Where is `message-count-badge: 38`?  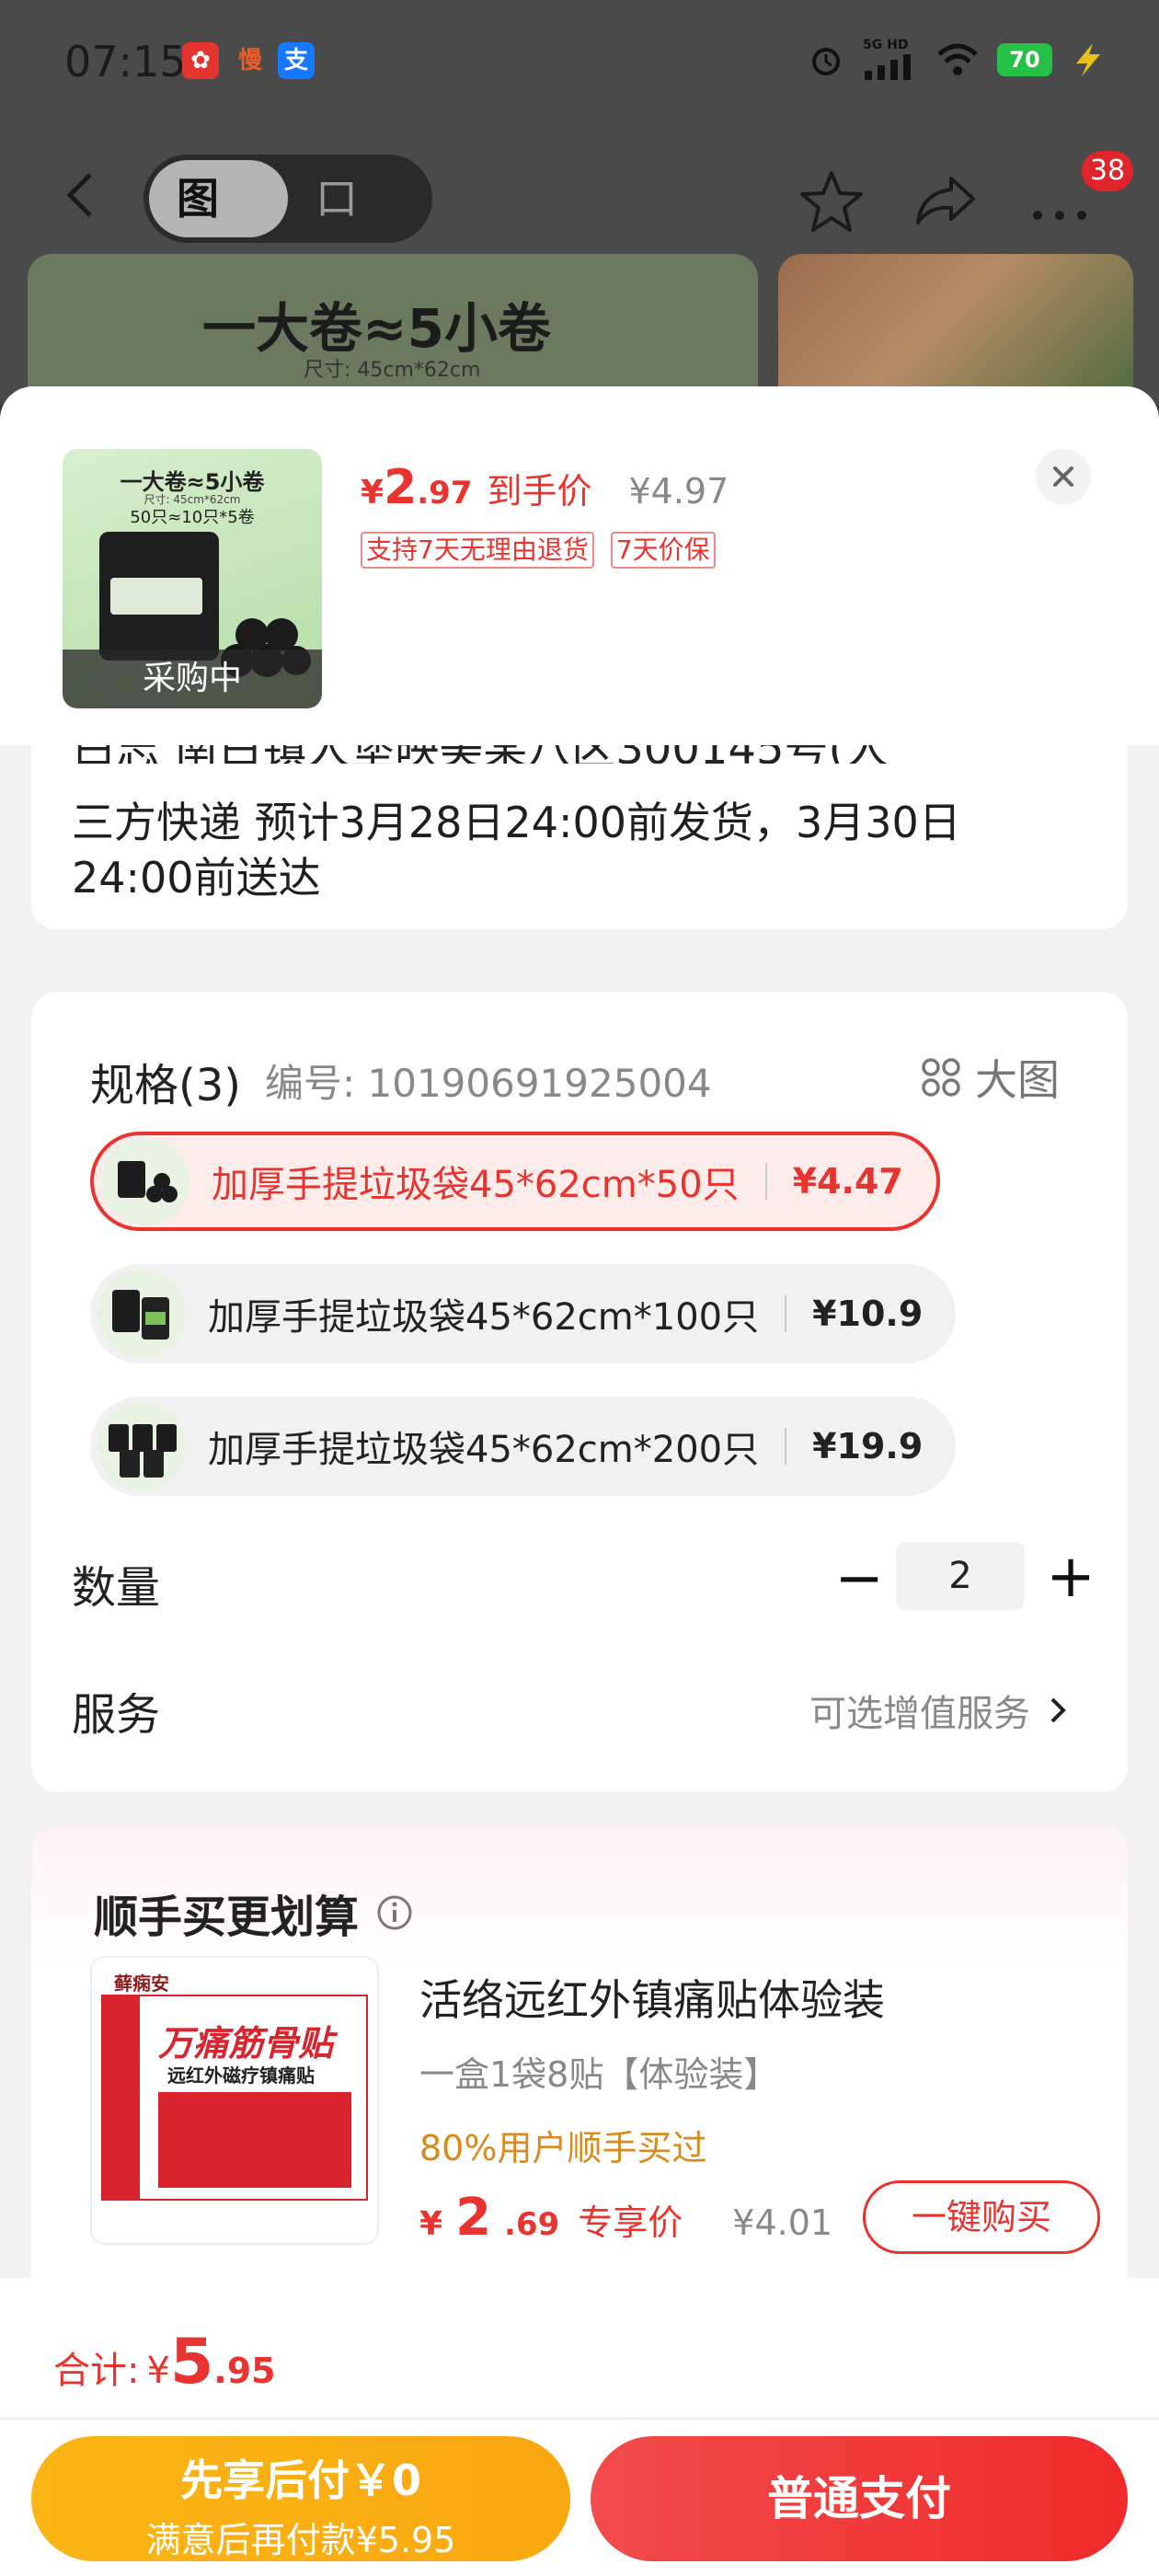
message-count-badge: 38 is located at coordinates (1107, 171).